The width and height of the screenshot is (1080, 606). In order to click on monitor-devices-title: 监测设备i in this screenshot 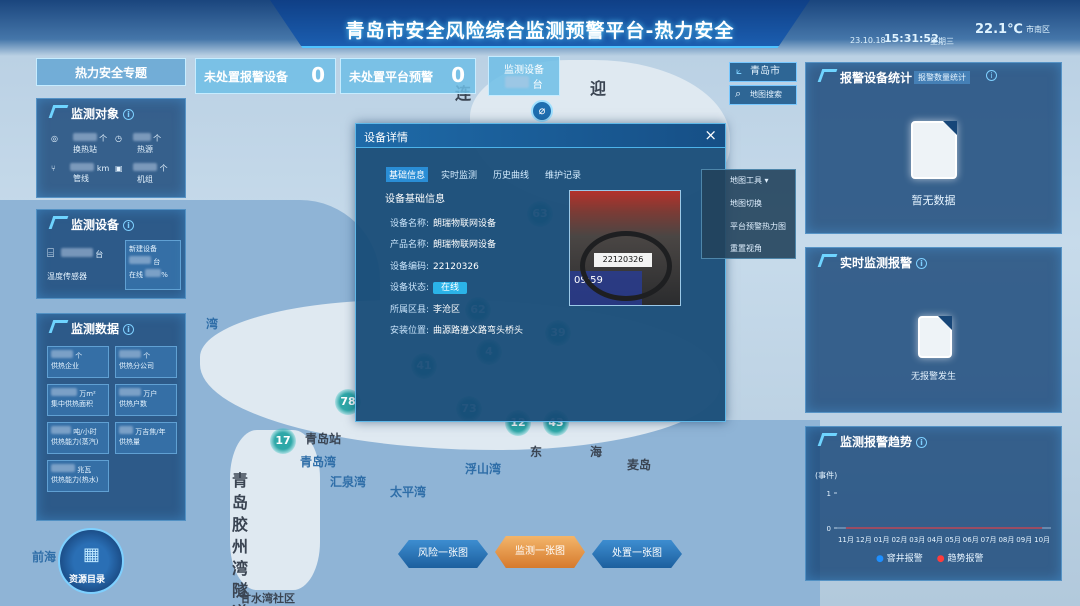, I will do `click(92, 224)`.